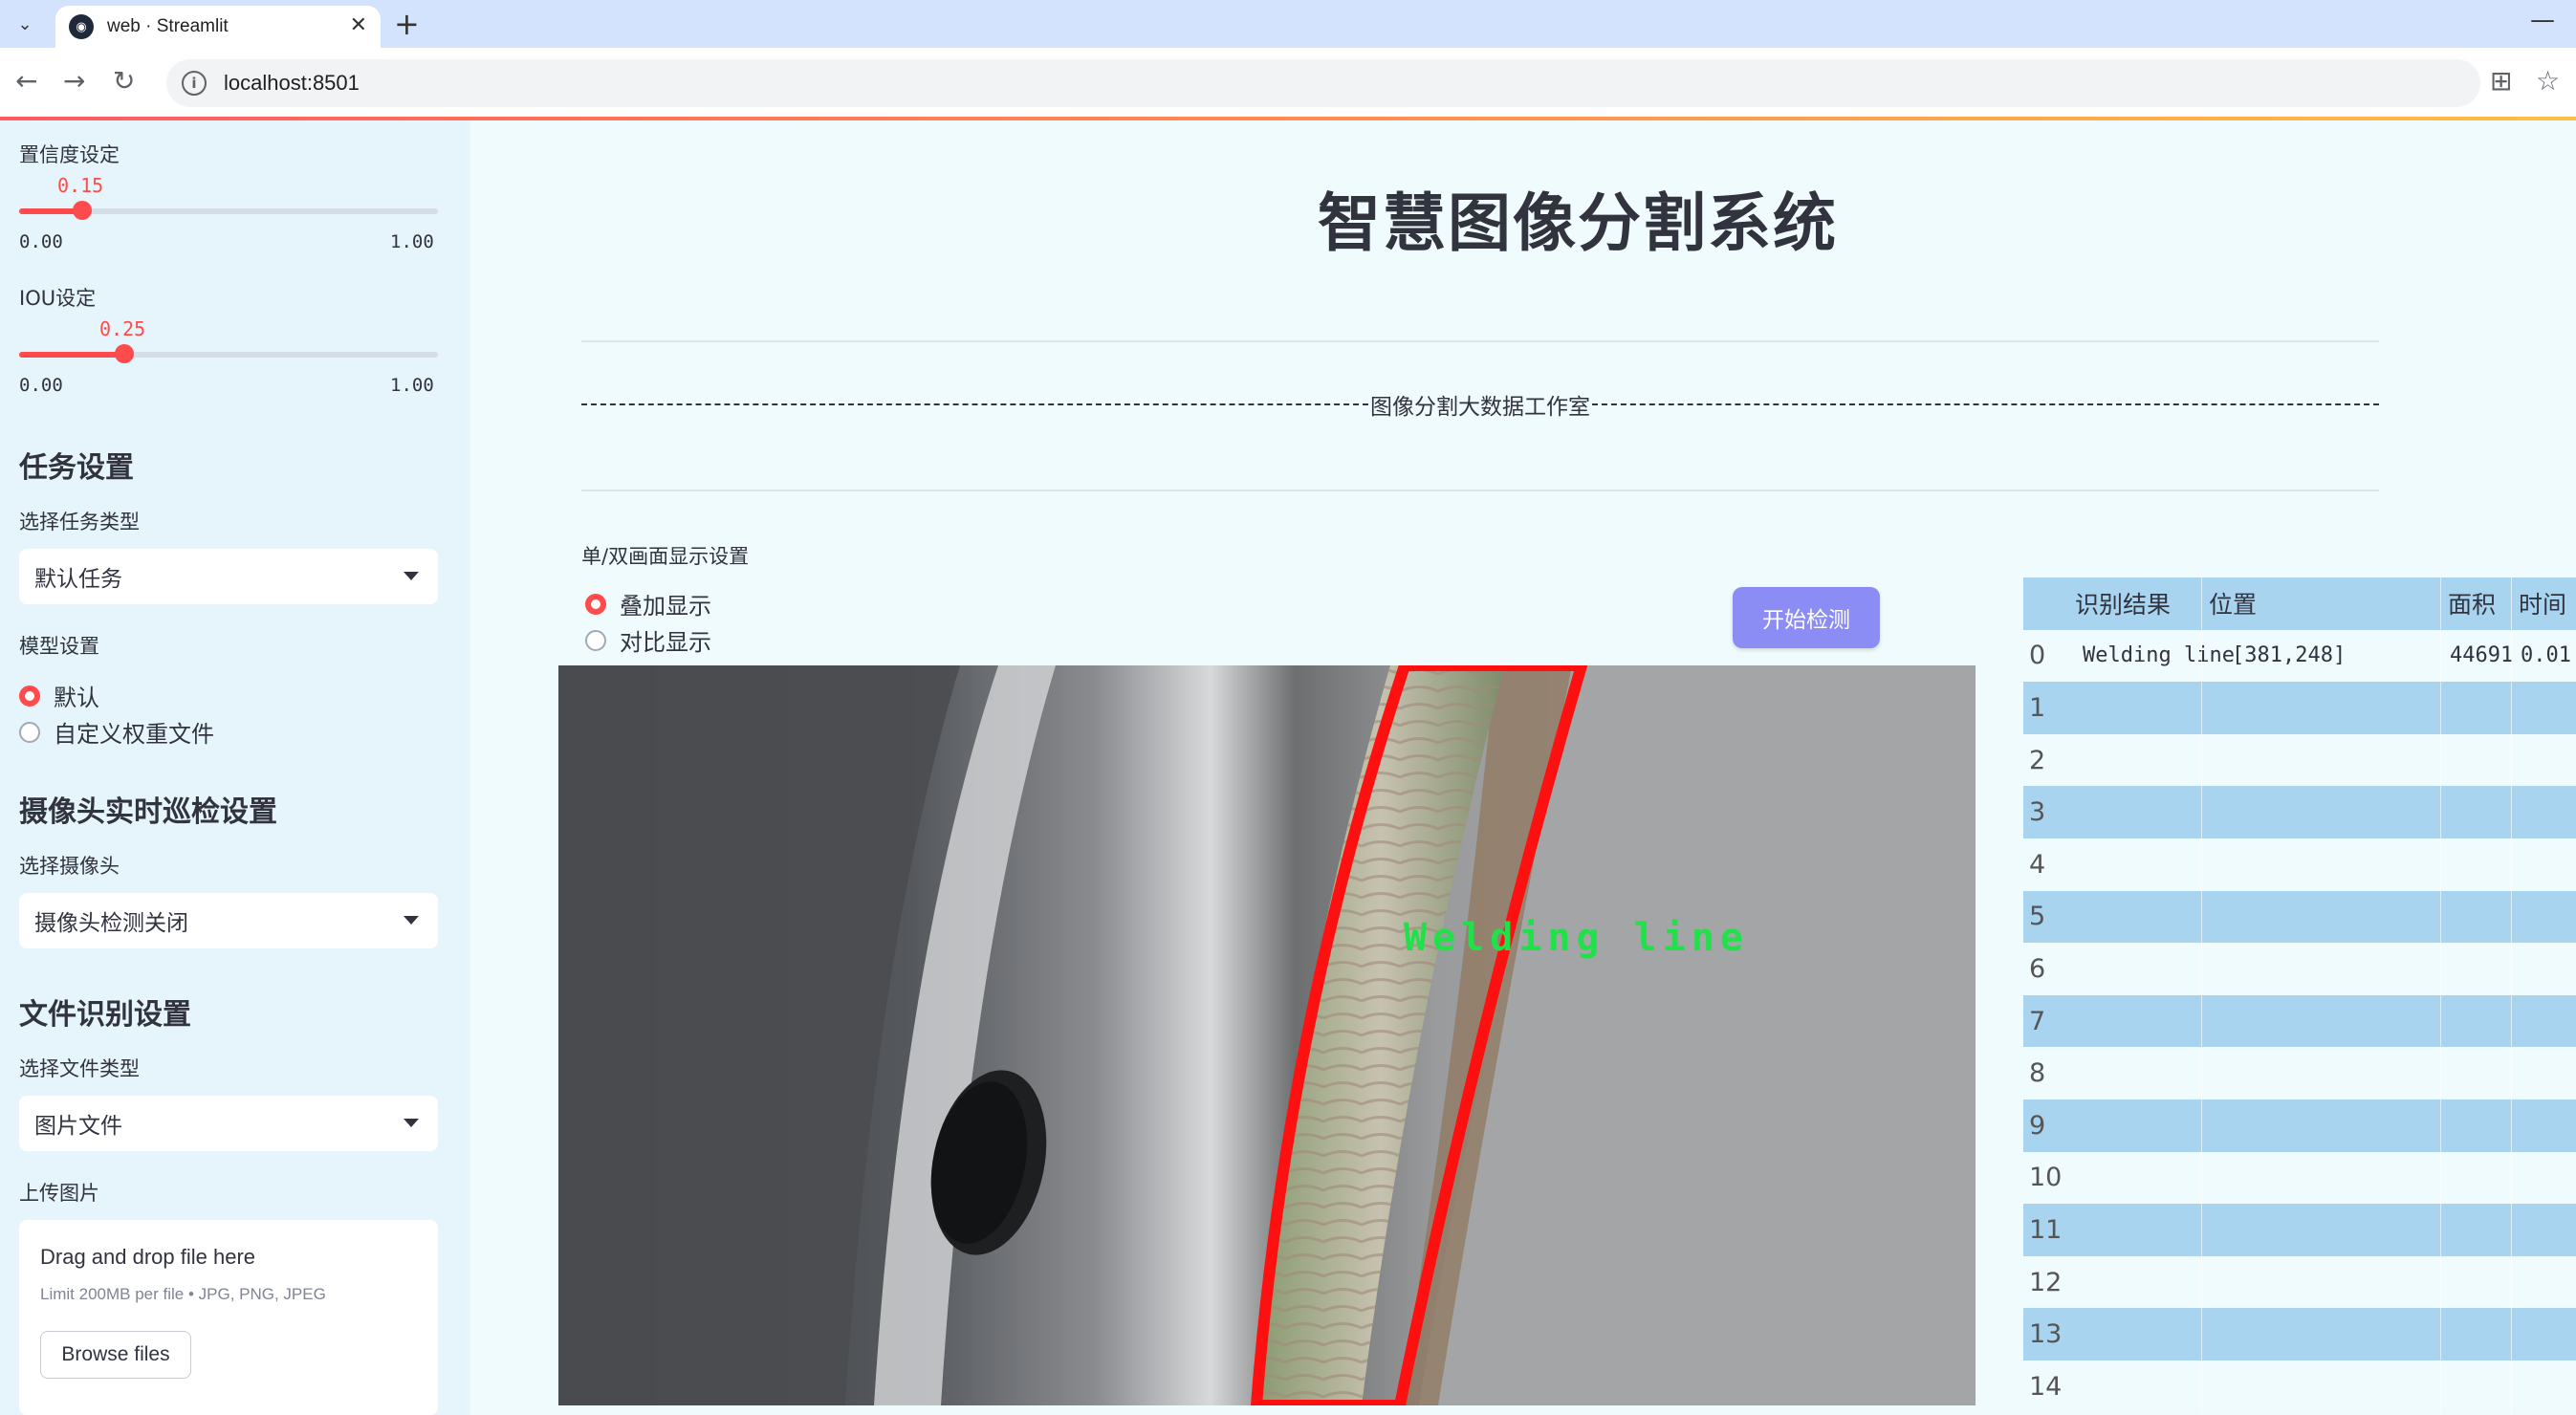 This screenshot has width=2576, height=1415. Describe the element at coordinates (2299, 1230) in the screenshot. I see `table-row: 11` at that location.